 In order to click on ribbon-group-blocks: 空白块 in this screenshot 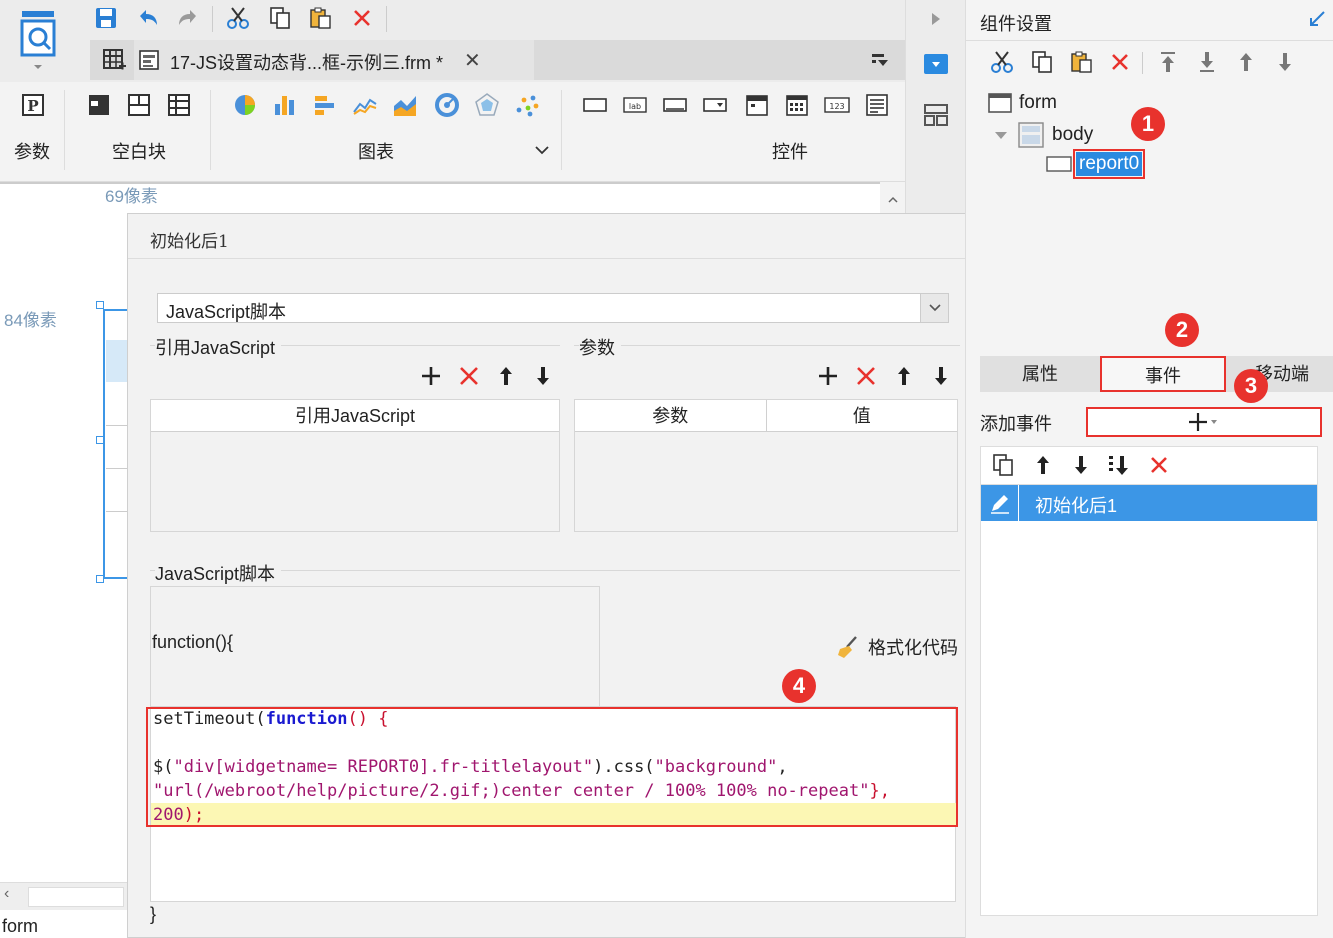, I will do `click(139, 152)`.